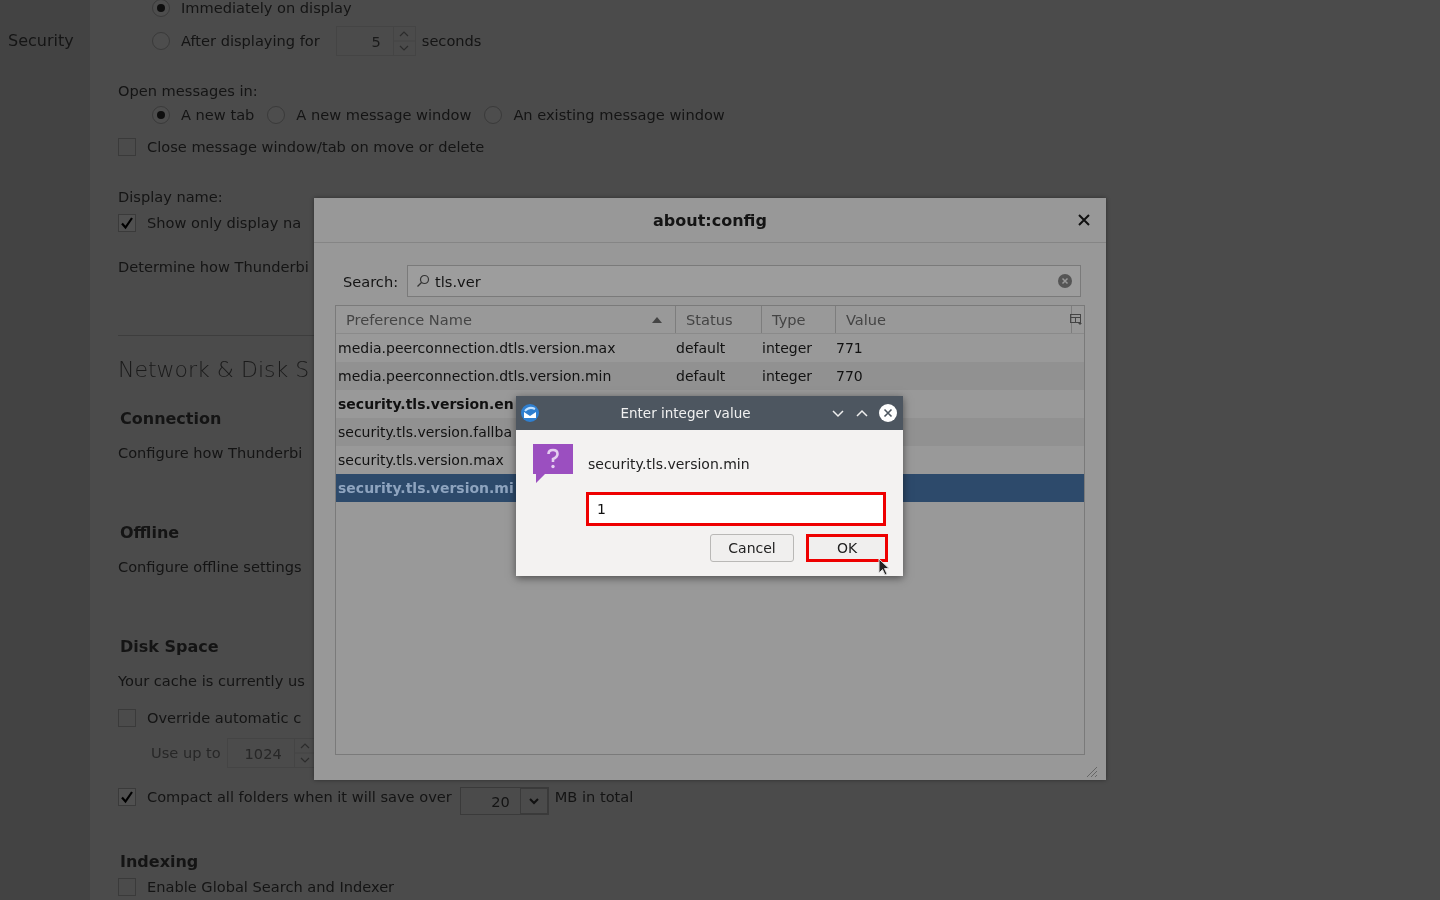 The image size is (1440, 900). Describe the element at coordinates (506, 319) in the screenshot. I see `column-header: Preference Name` at that location.